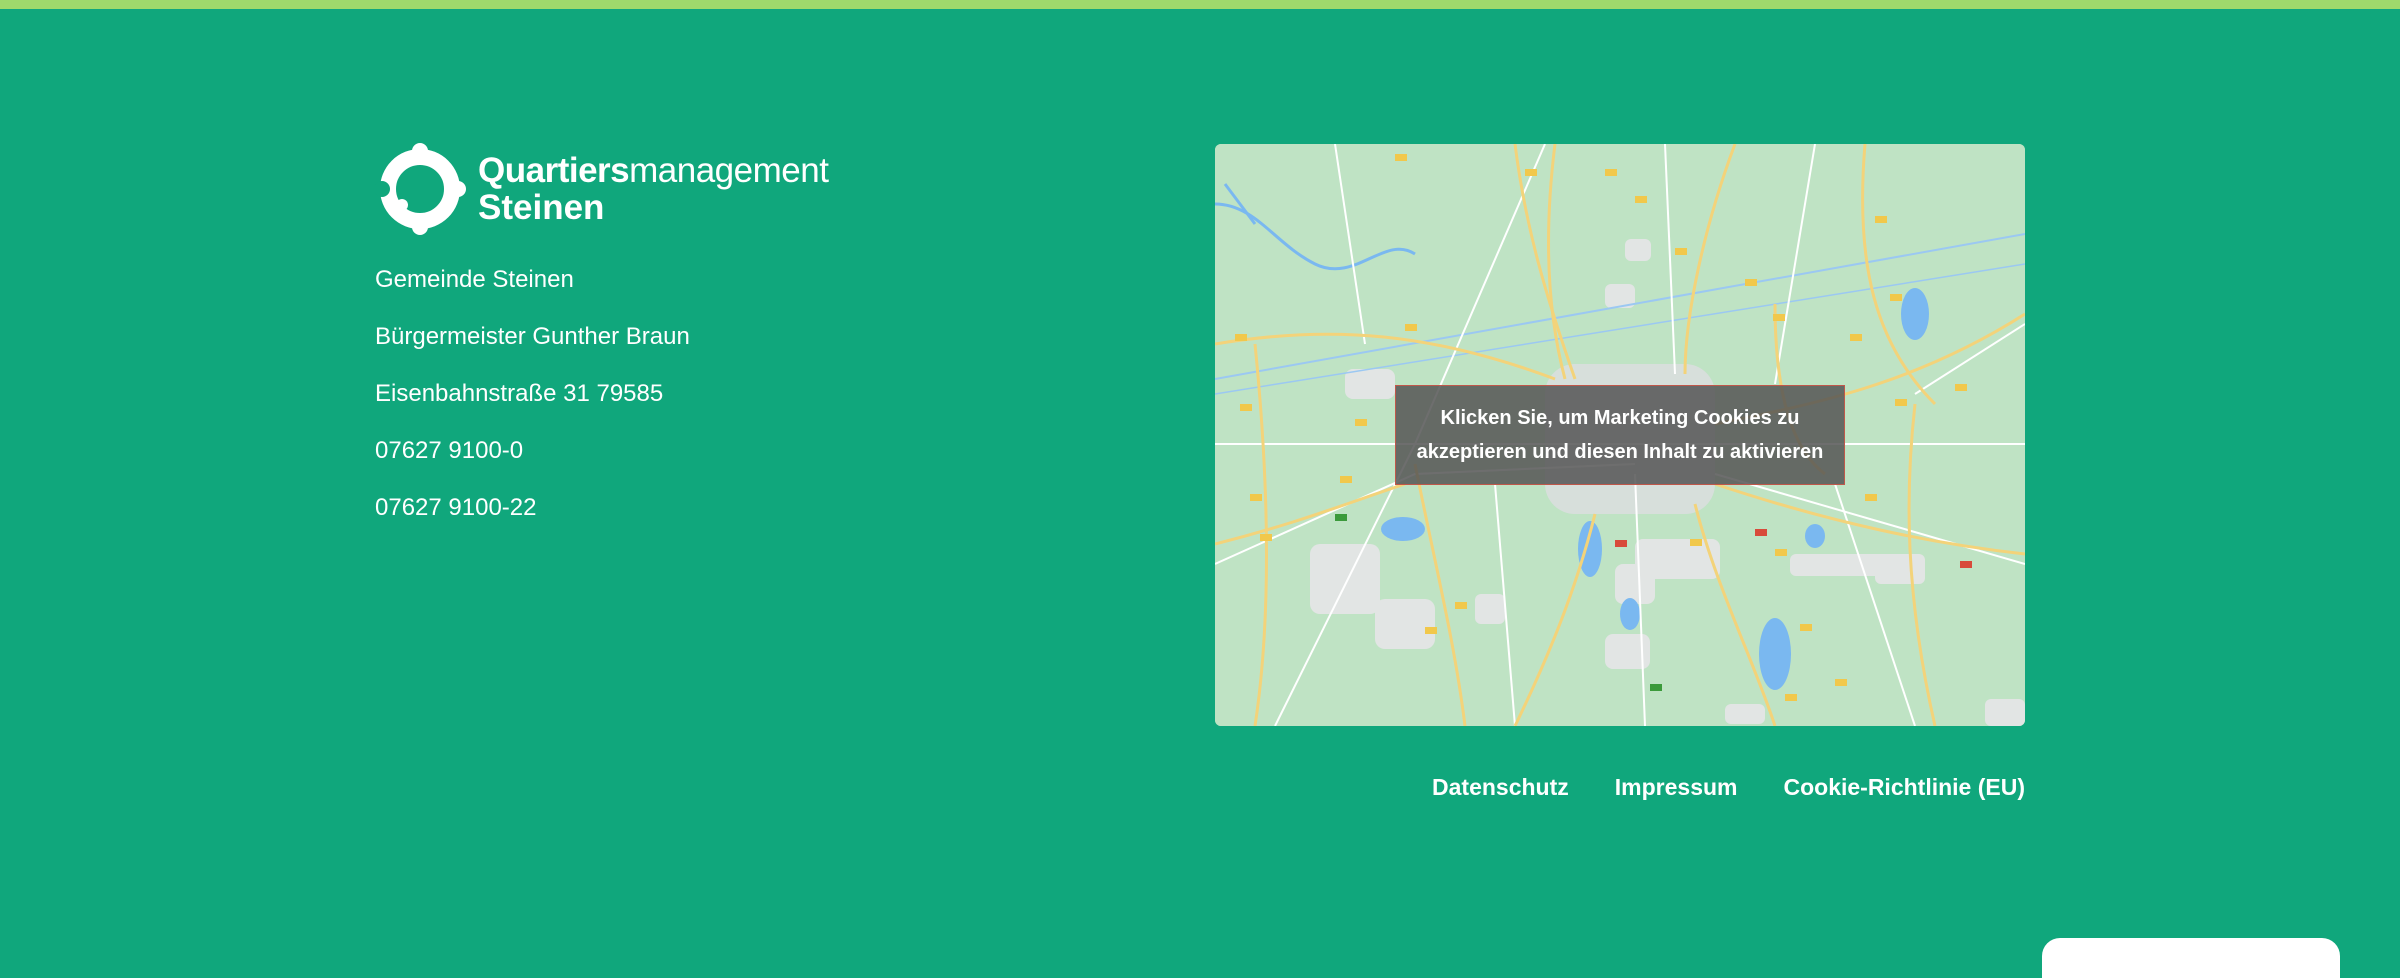 The height and width of the screenshot is (978, 2400). I want to click on contact-person: Bürgermeister Gunther Braun, so click(532, 336).